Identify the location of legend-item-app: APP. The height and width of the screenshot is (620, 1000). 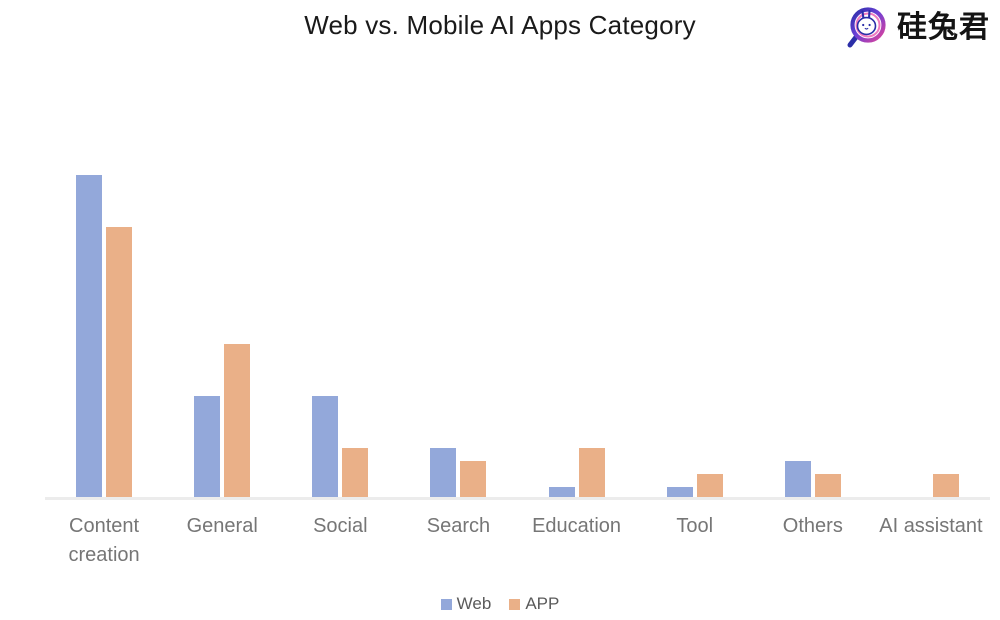
(534, 604).